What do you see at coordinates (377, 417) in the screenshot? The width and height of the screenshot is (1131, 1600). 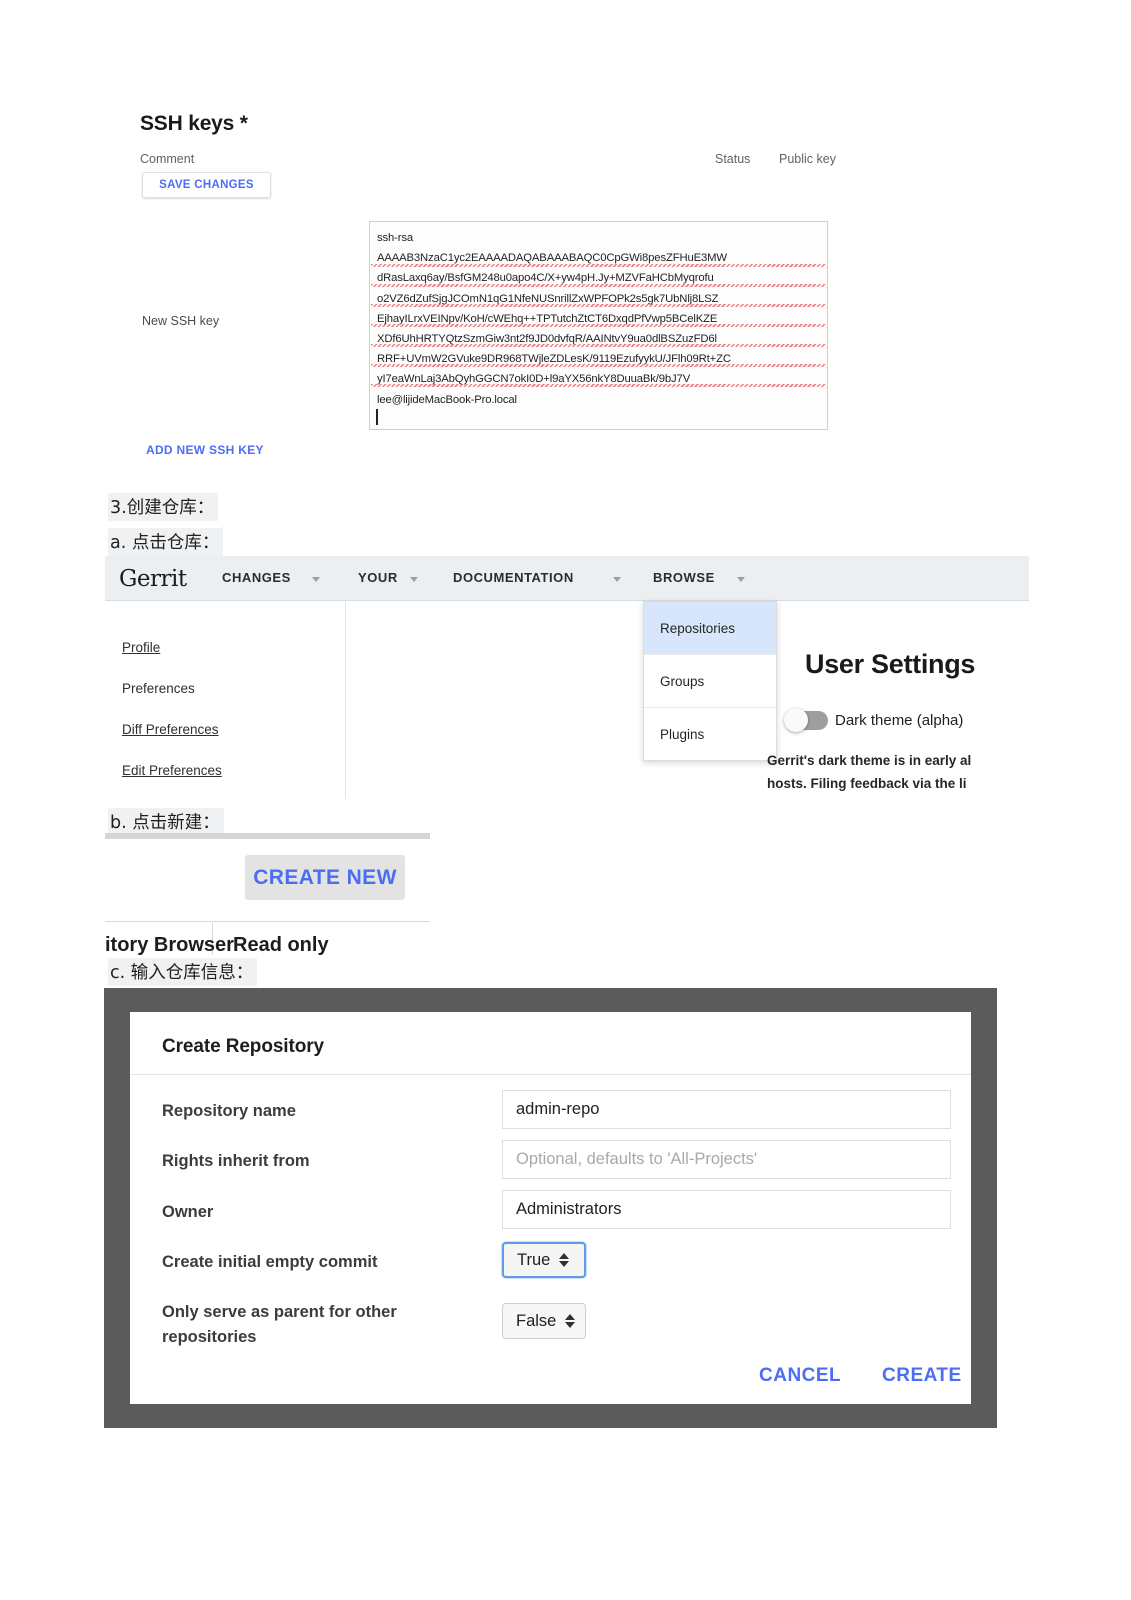 I see `text-cursor` at bounding box center [377, 417].